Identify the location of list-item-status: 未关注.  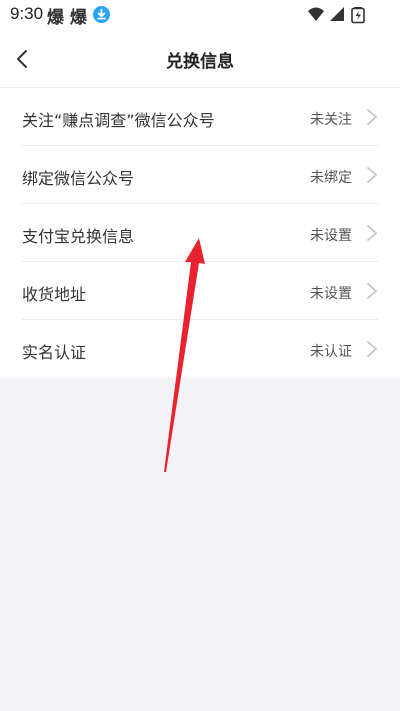
(331, 120).